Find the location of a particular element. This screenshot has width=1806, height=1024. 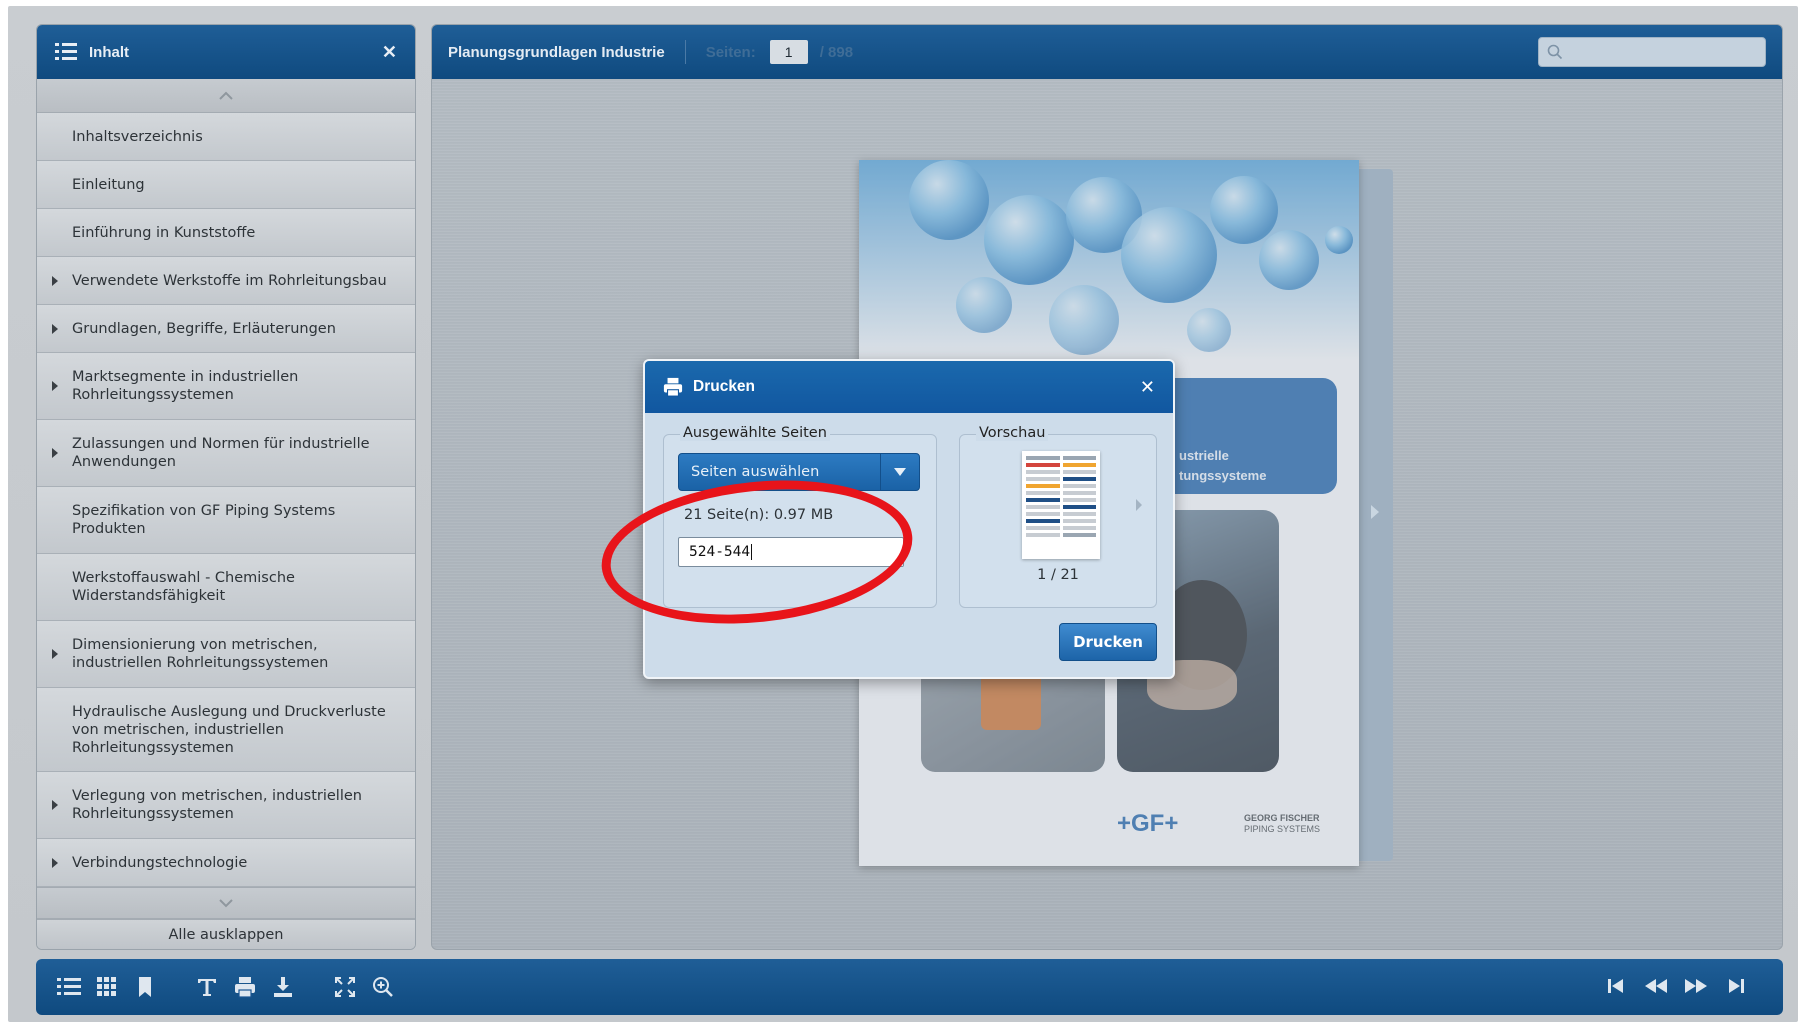

grid-icon is located at coordinates (106, 986).